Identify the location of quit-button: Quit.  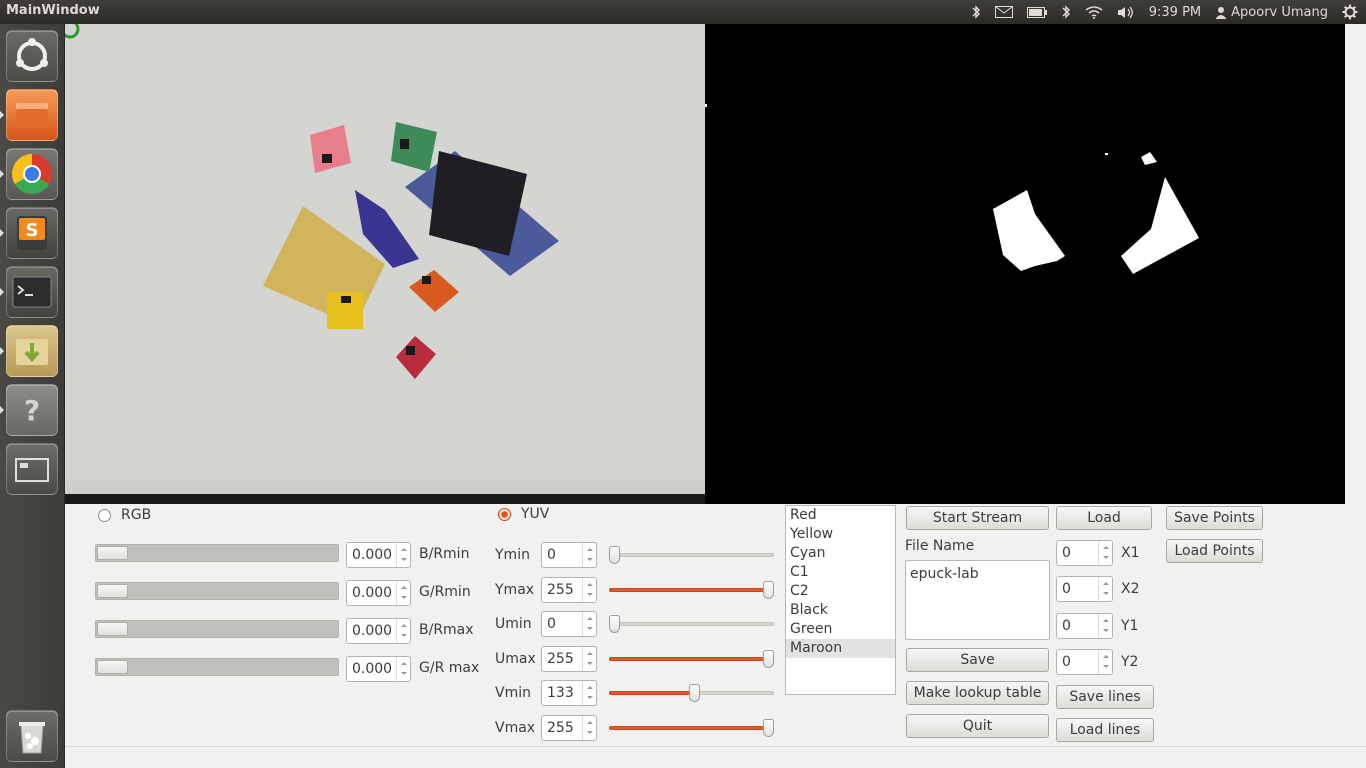
(977, 726).